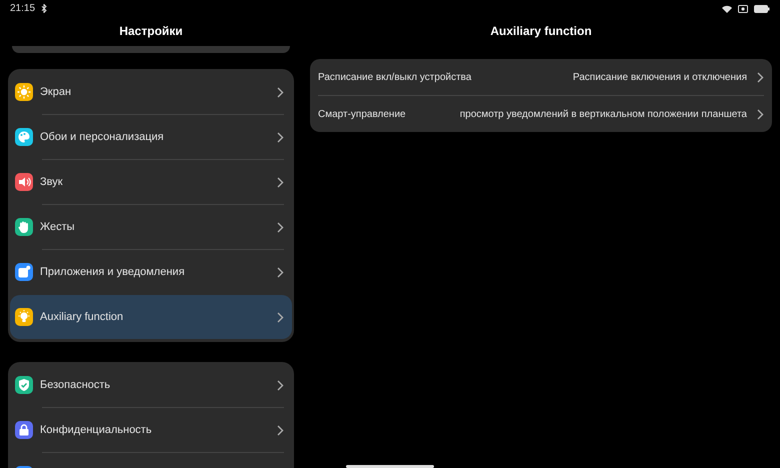  I want to click on settings-item: Смарт-управление просмотр уведомлений в вертикальном положении планшета, so click(541, 113).